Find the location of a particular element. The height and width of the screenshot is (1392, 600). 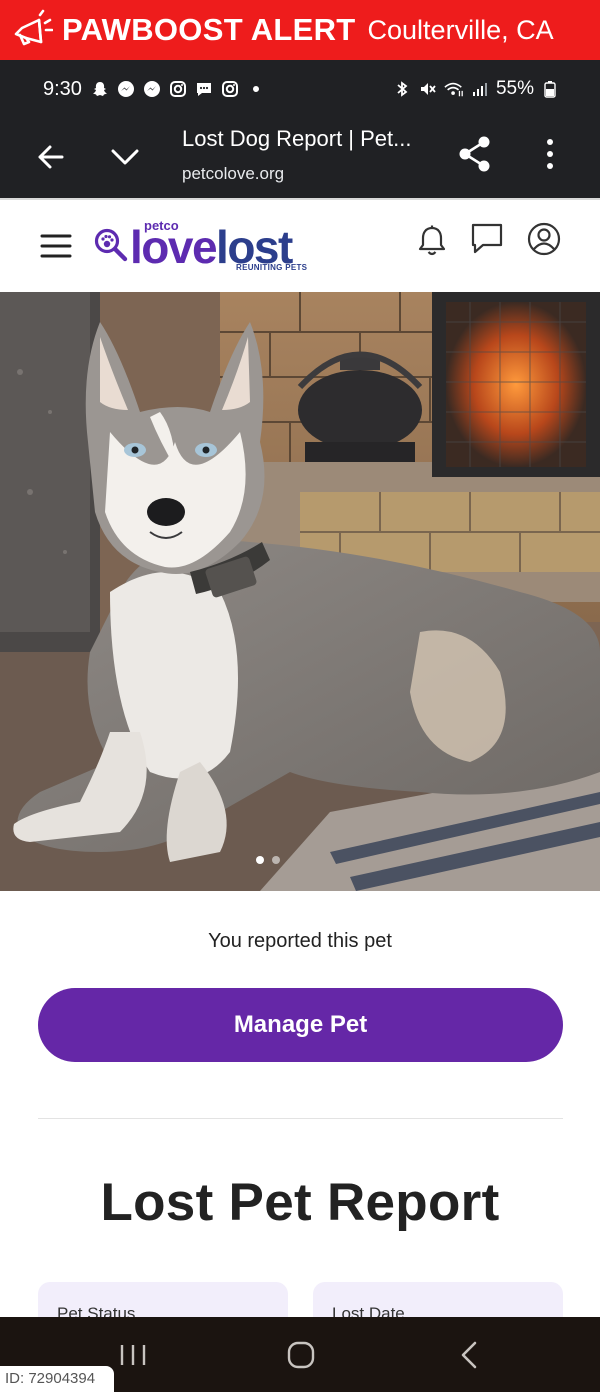

section-divider is located at coordinates (300, 1118).